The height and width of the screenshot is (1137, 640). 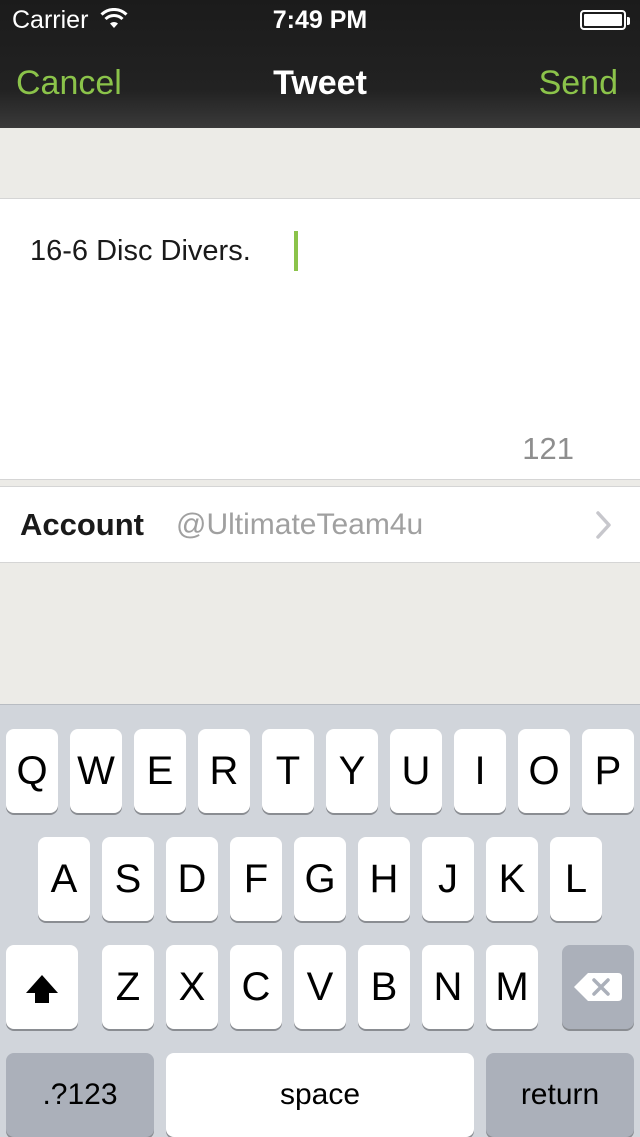 I want to click on account-label: Account, so click(x=82, y=524).